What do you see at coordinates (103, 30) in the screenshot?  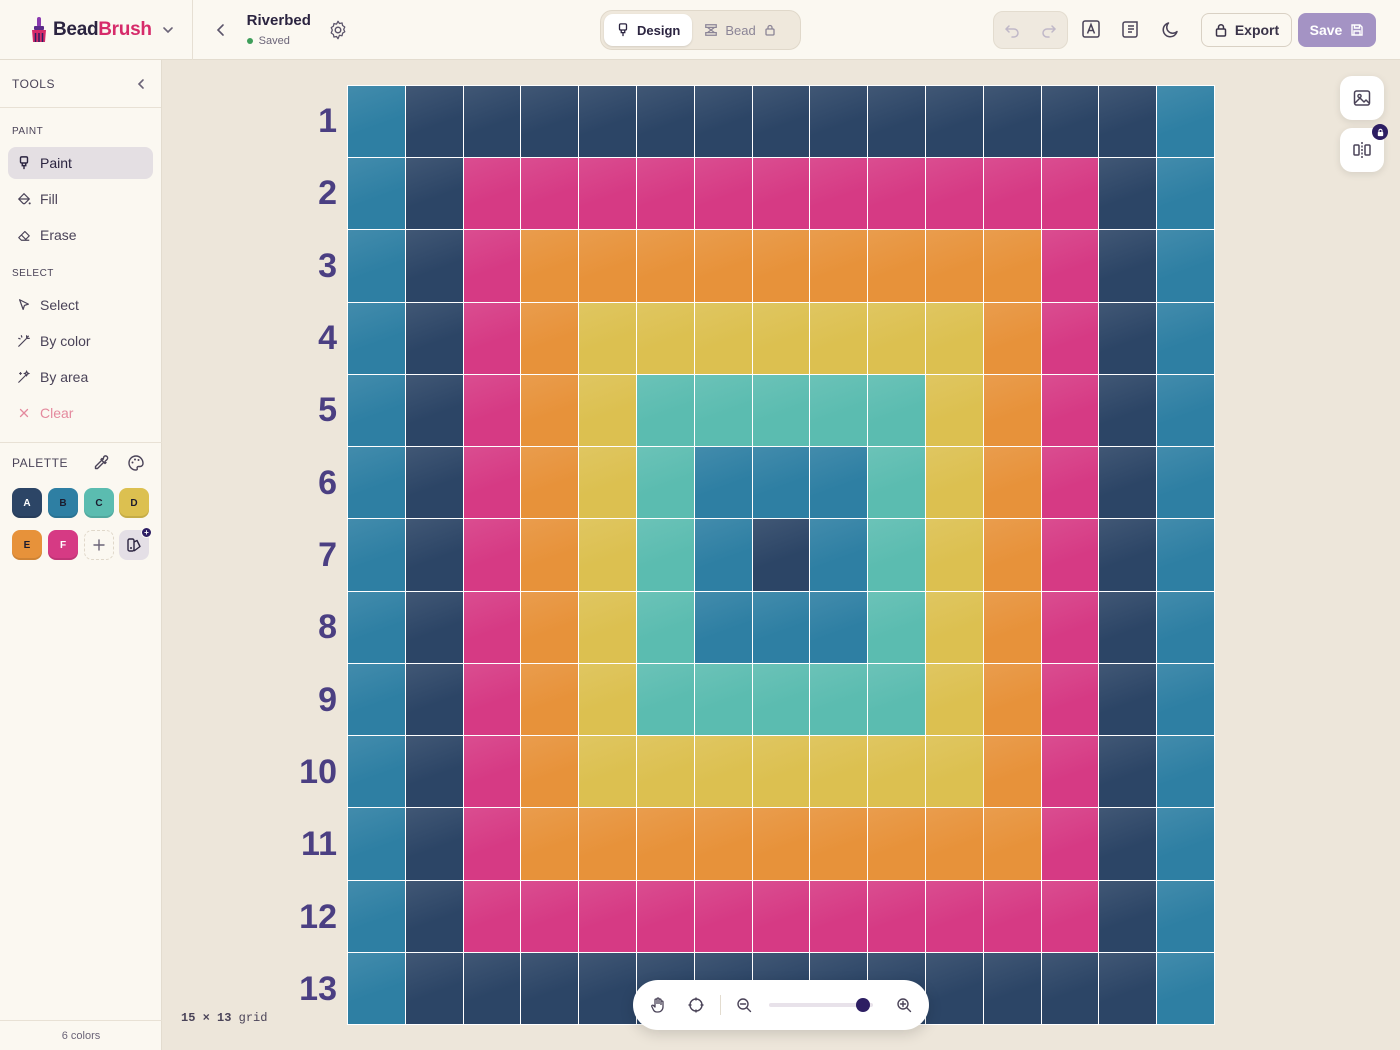 I see `brand-menu: BeadBrush` at bounding box center [103, 30].